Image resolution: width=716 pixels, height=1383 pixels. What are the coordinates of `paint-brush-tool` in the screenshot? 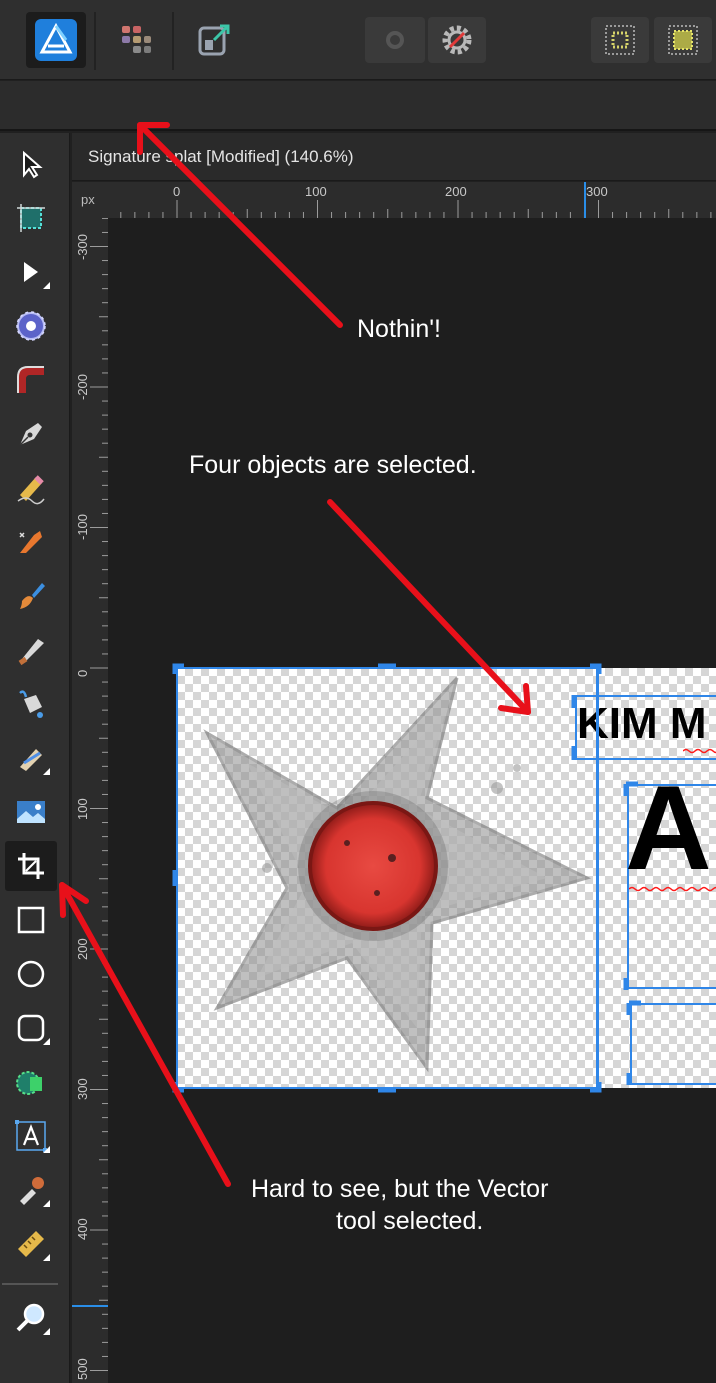 It's located at (31, 596).